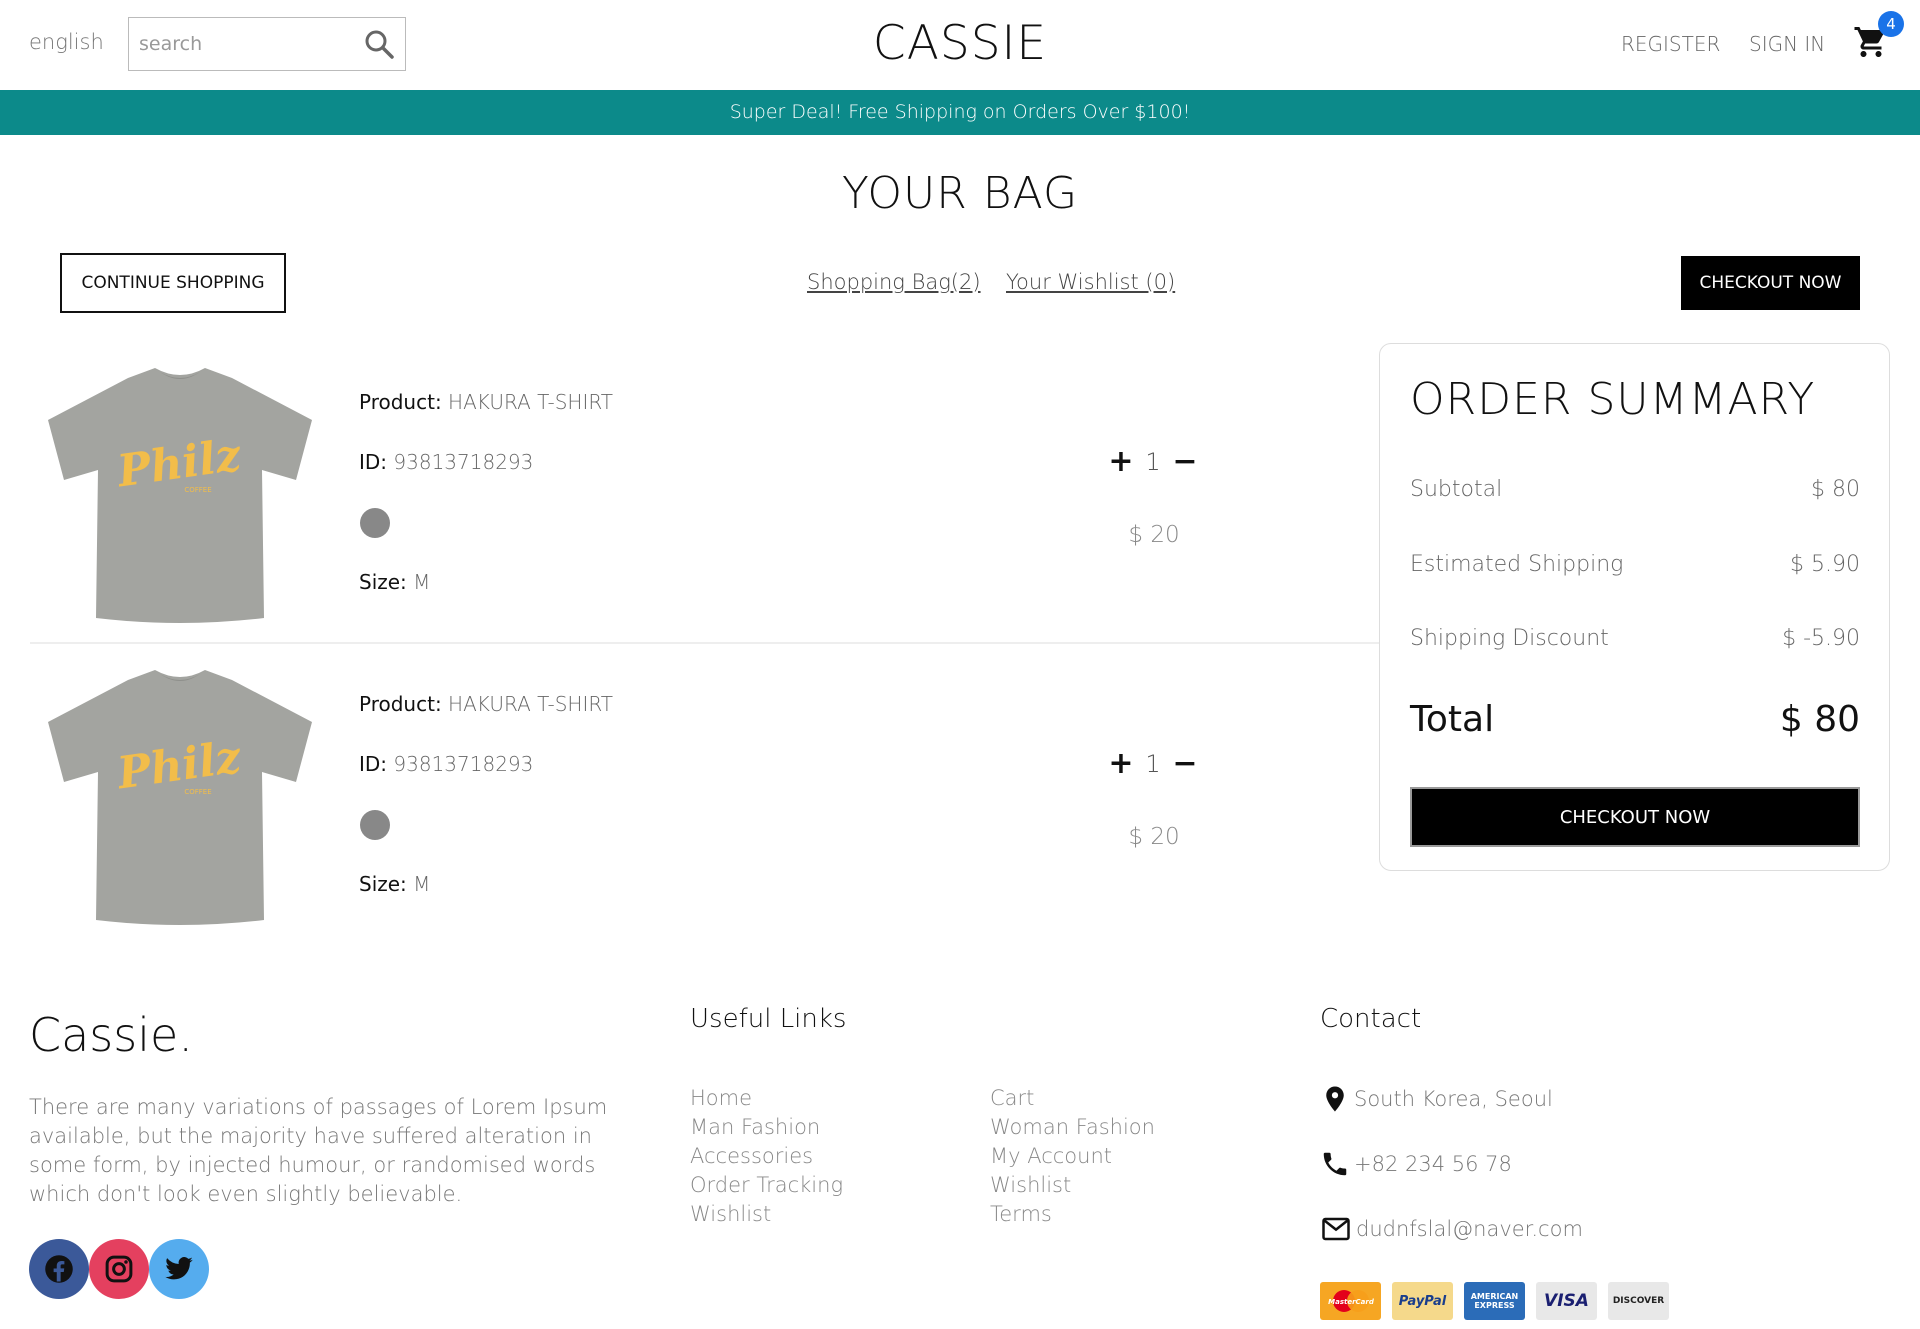 This screenshot has height=1329, width=1920. Describe the element at coordinates (1635, 638) in the screenshot. I see `shipping-discount-row: Shipping Discount $ -5.90` at that location.